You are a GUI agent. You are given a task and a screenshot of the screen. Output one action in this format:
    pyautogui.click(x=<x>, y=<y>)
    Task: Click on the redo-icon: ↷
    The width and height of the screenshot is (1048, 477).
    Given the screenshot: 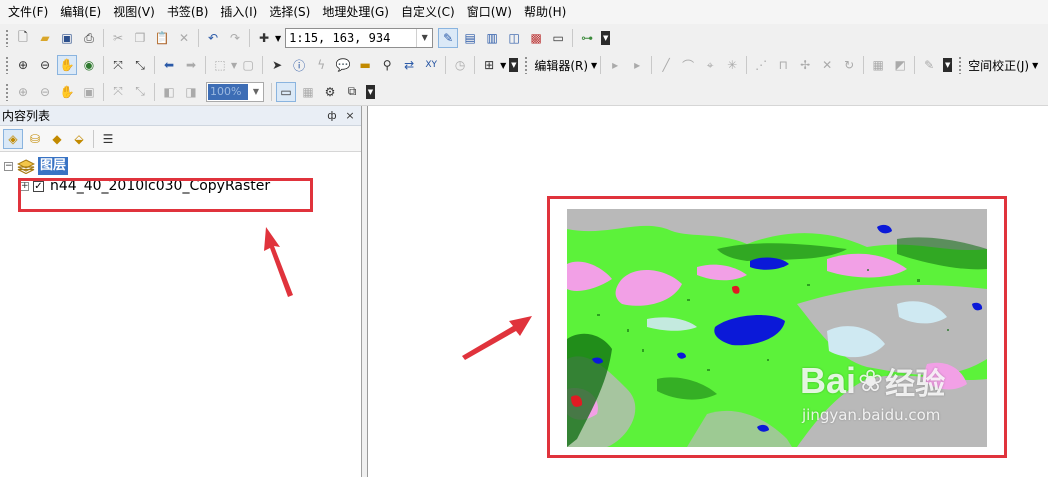 What is the action you would take?
    pyautogui.click(x=235, y=38)
    